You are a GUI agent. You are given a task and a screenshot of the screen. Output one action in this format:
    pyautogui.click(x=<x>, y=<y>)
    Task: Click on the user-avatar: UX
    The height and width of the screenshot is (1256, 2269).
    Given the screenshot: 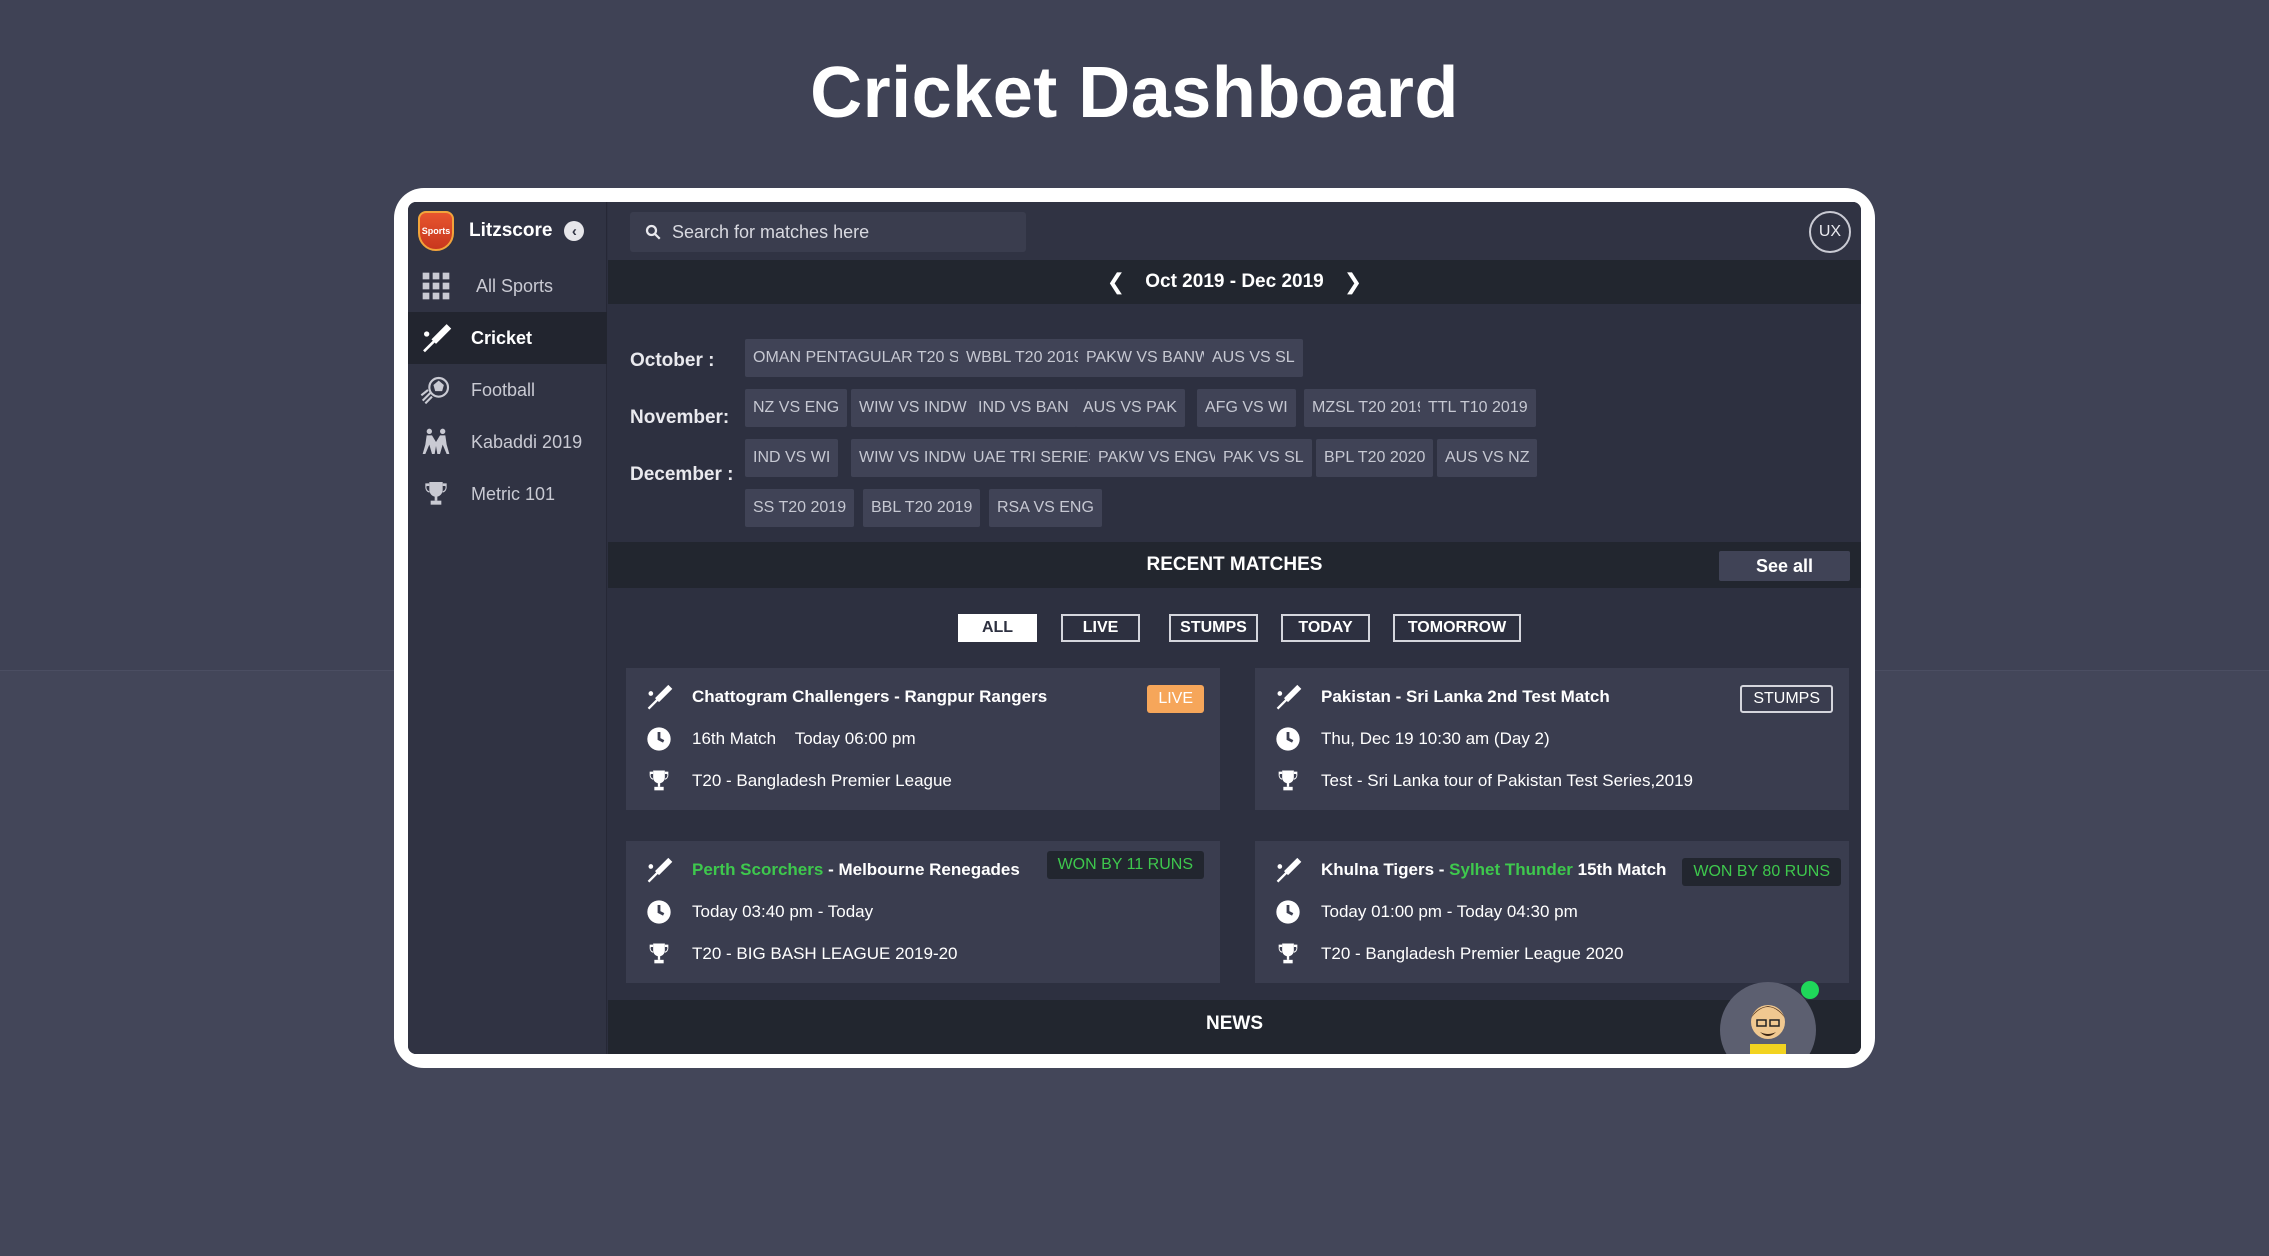 What is the action you would take?
    pyautogui.click(x=1830, y=232)
    